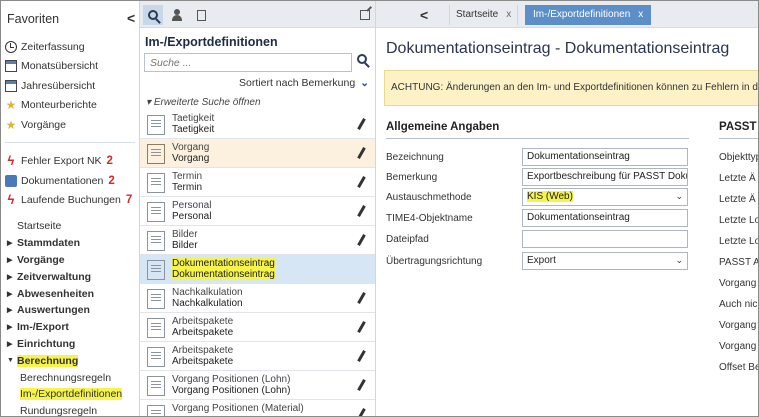 The width and height of the screenshot is (759, 417). I want to click on chevron-left-icon: <, so click(424, 15).